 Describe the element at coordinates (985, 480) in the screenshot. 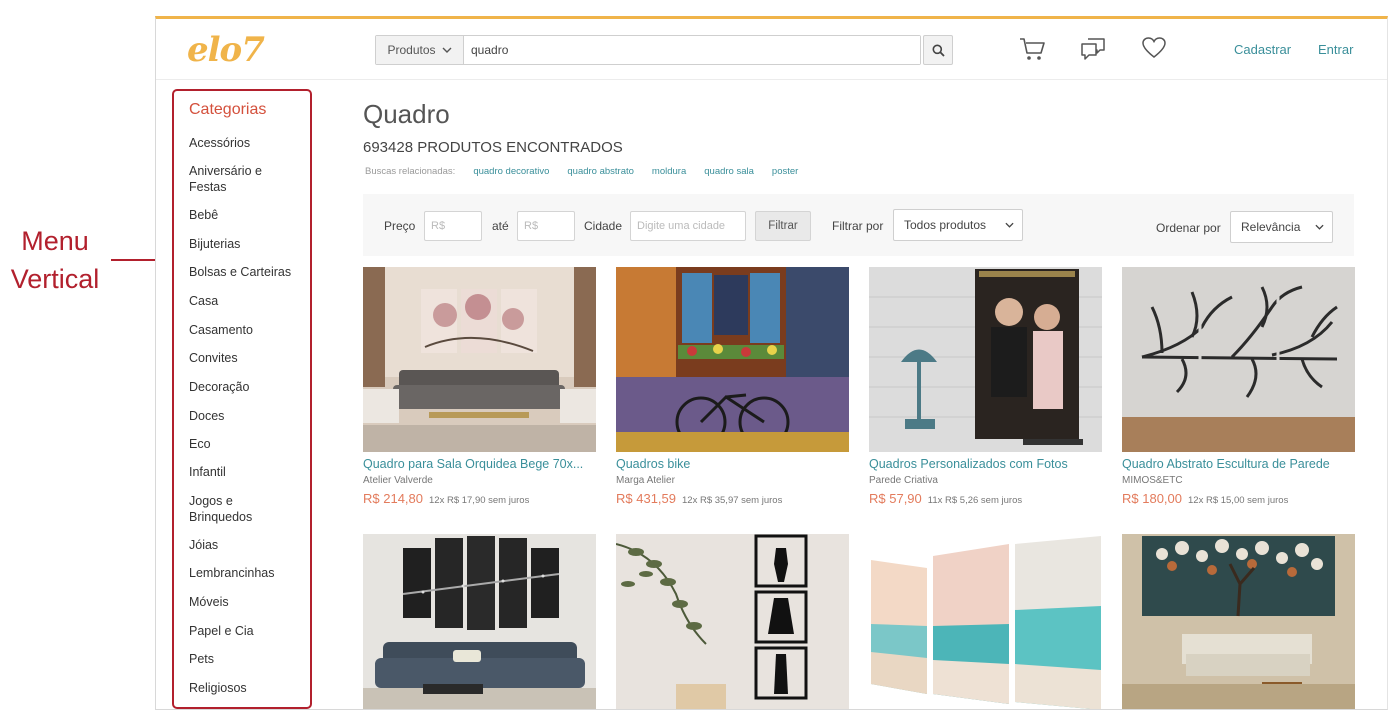

I see `product-store: Parede Criativa` at that location.